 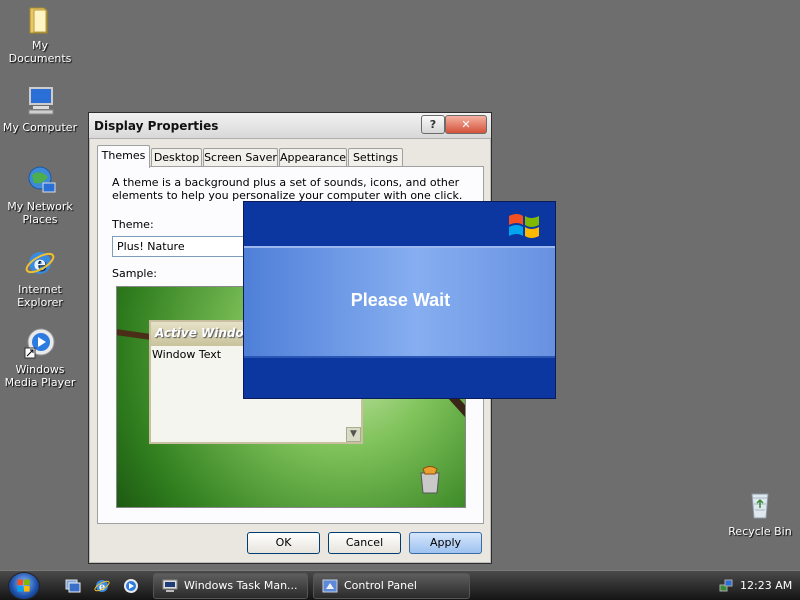 I want to click on desktop-icon-label: Internet Explorer, so click(x=40, y=296).